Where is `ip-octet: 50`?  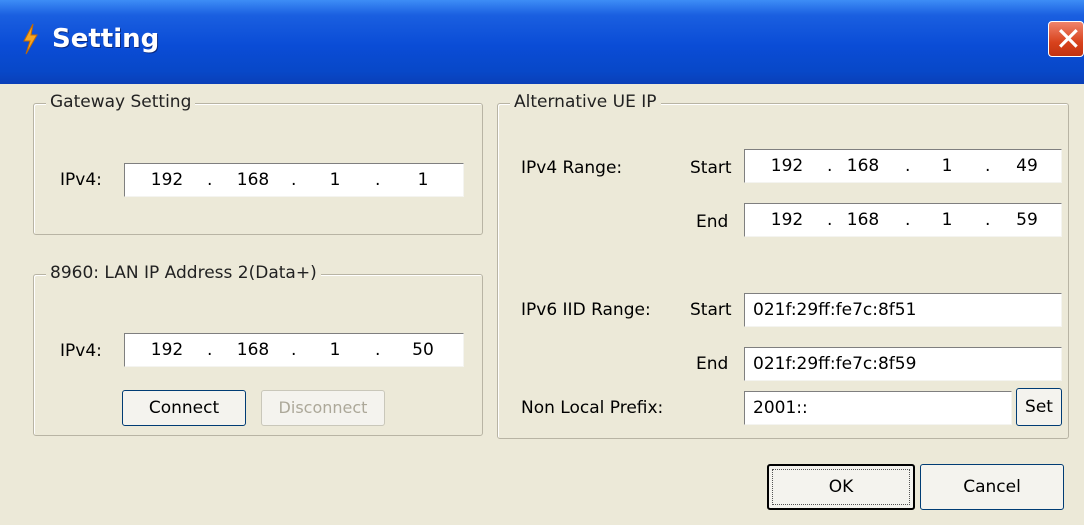
ip-octet: 50 is located at coordinates (423, 350).